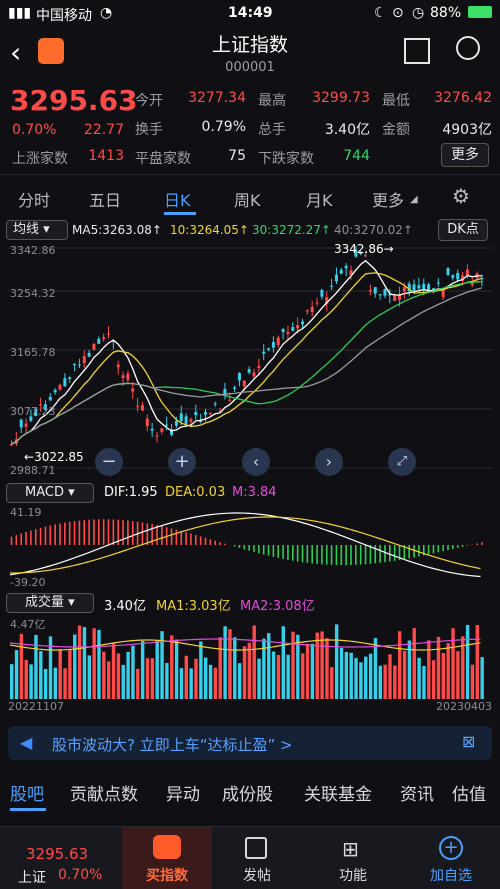 The height and width of the screenshot is (889, 500). Describe the element at coordinates (398, 13) in the screenshot. I see `lock-icon: ⊙` at that location.